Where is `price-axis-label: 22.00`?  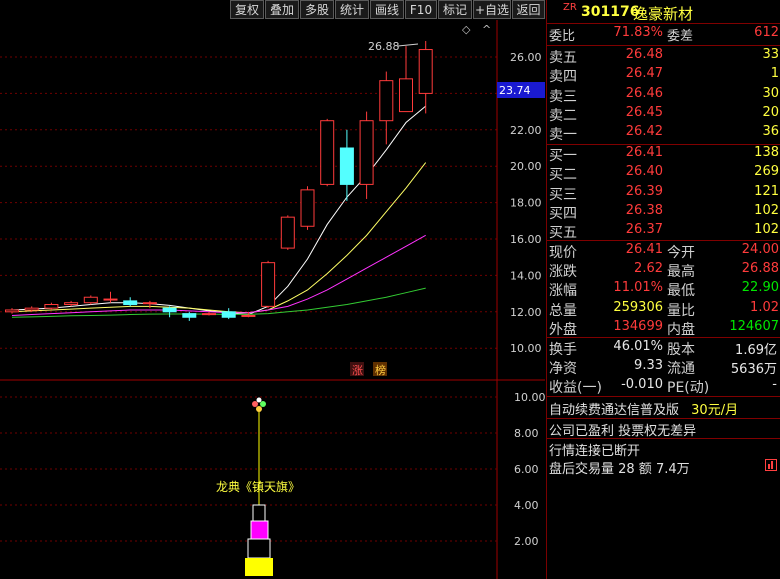 price-axis-label: 22.00 is located at coordinates (526, 130).